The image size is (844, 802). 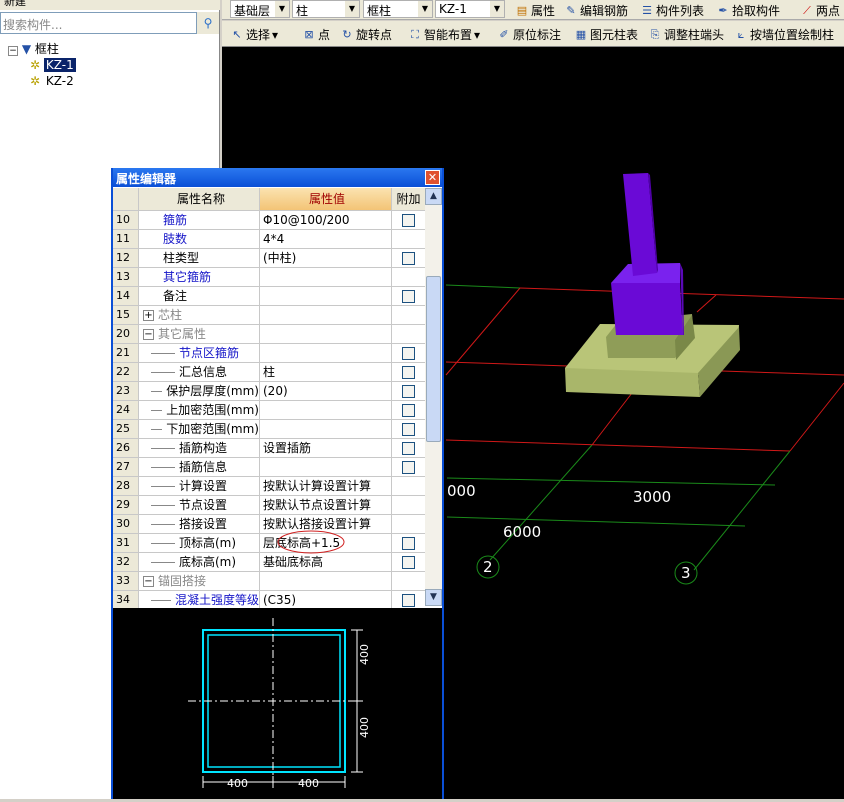 I want to click on property-row: 11 肢数 4*4, so click(x=269, y=239).